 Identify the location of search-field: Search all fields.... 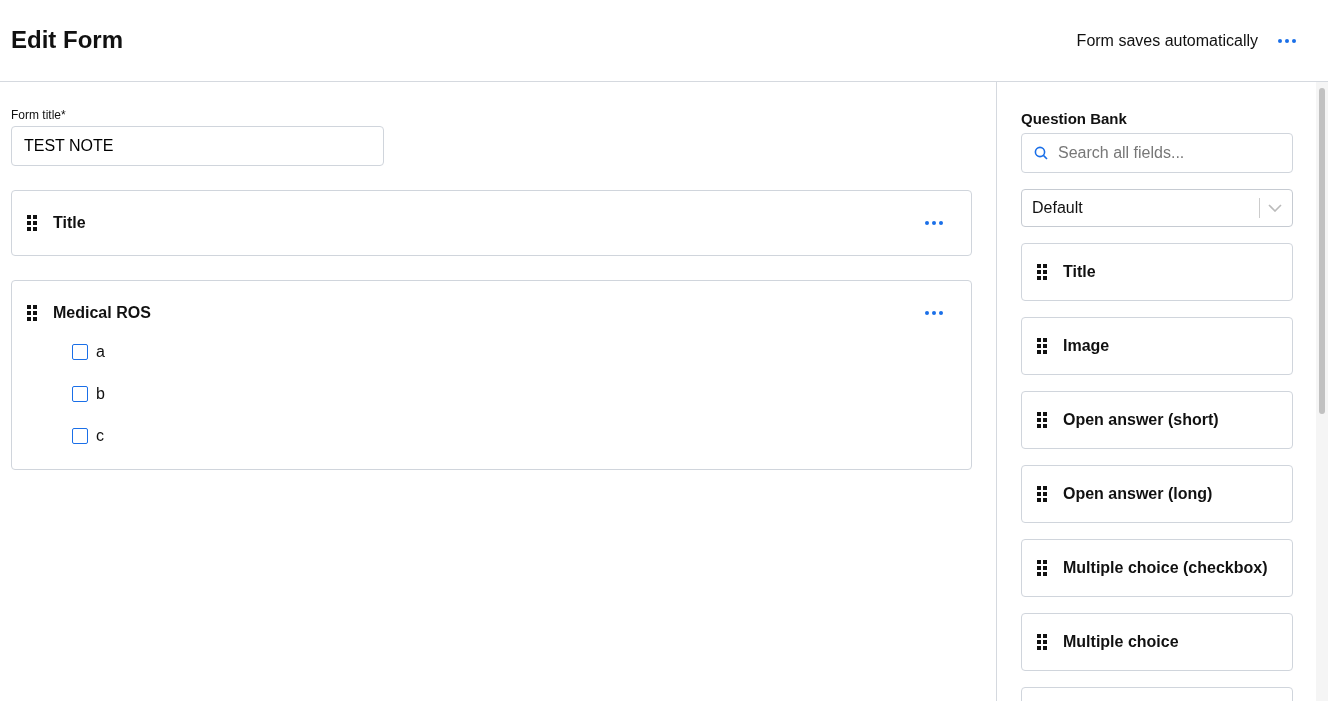
(1157, 152).